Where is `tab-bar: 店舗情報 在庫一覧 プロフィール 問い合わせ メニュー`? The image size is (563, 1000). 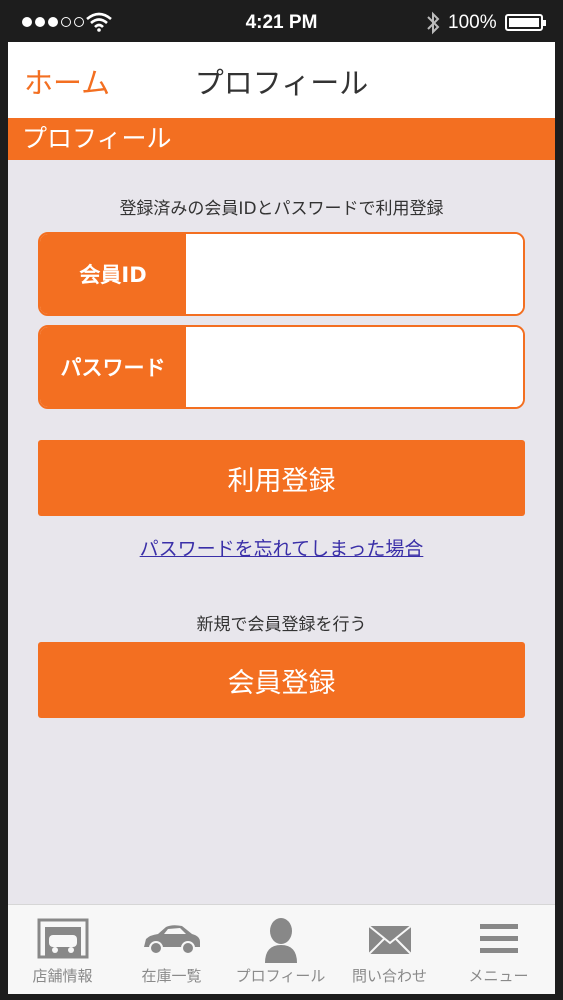
tab-bar: 店舗情報 在庫一覧 プロフィール 問い合わせ メニュー is located at coordinates (281, 949).